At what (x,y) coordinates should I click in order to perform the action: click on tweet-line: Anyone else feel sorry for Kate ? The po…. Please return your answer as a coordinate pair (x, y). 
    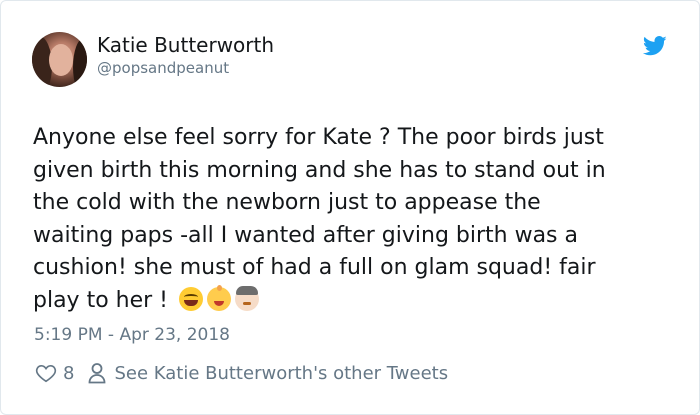
    Looking at the image, I should click on (318, 137).